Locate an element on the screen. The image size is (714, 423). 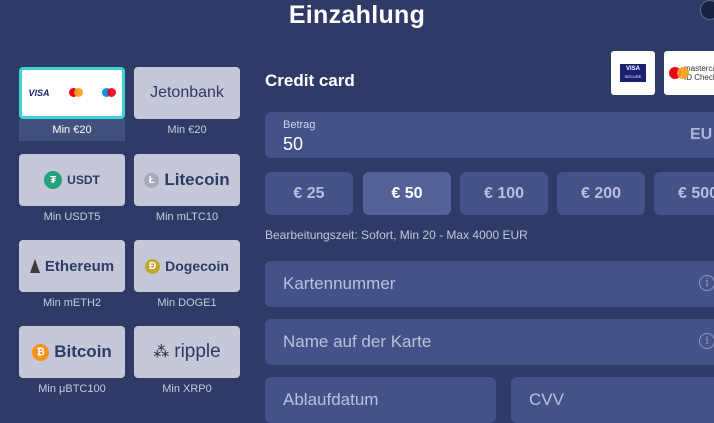
method-card: VISA Min €20 is located at coordinates (72, 104).